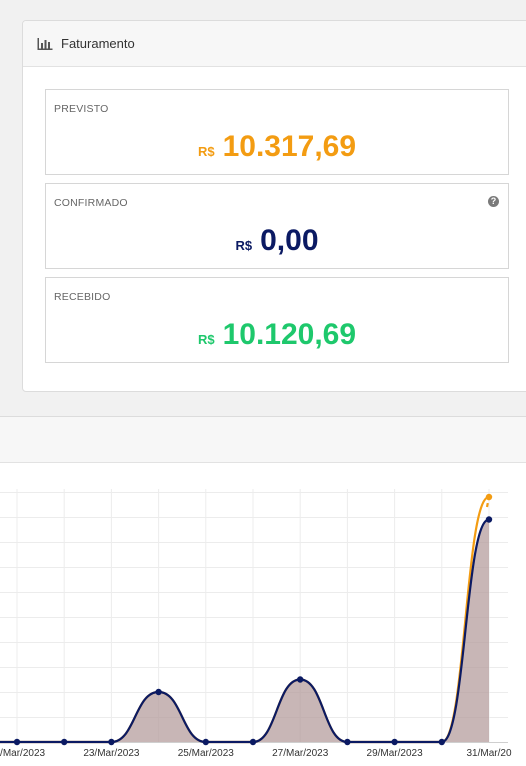 The height and width of the screenshot is (766, 526). I want to click on confirmado-value: R$ 0,00, so click(277, 241).